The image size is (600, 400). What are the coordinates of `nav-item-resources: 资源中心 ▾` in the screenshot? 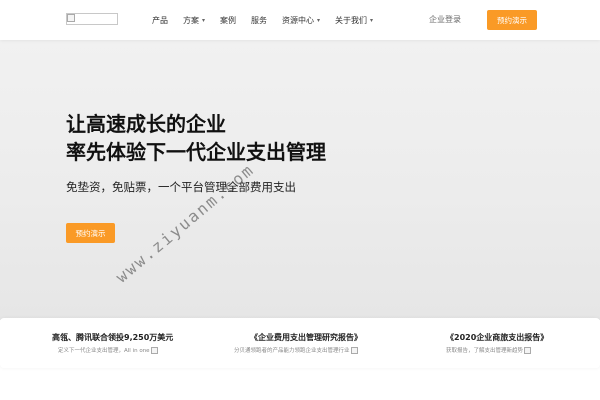 It's located at (301, 20).